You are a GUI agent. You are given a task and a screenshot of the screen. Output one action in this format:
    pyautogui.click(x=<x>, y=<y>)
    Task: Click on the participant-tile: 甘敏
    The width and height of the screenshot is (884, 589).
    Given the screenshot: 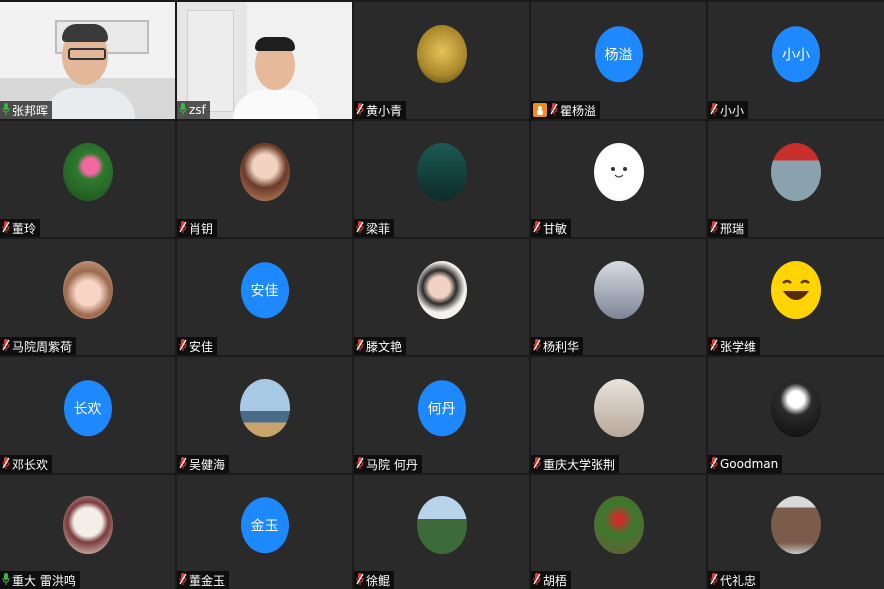 What is the action you would take?
    pyautogui.click(x=618, y=179)
    